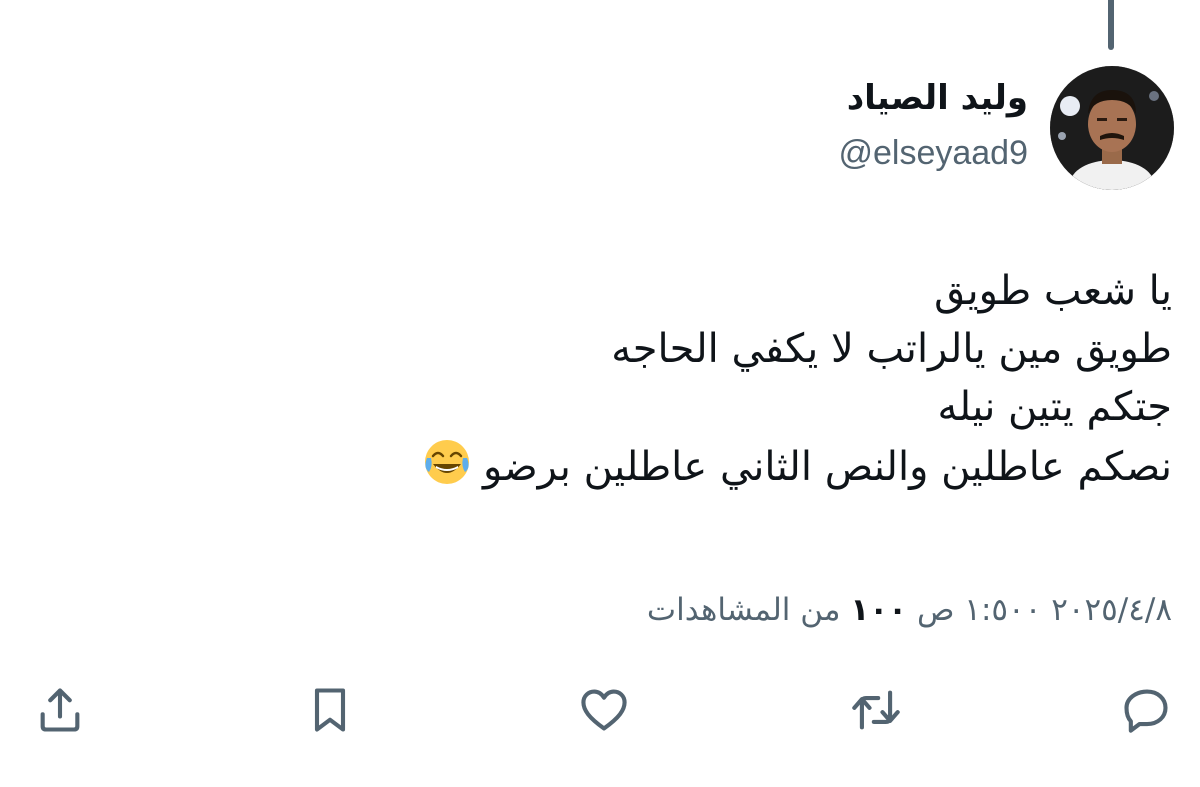  Describe the element at coordinates (827, 467) in the screenshot. I see `tweet-line-text: نصكم عاطلين والنص الثاني عاطلين برضو` at that location.